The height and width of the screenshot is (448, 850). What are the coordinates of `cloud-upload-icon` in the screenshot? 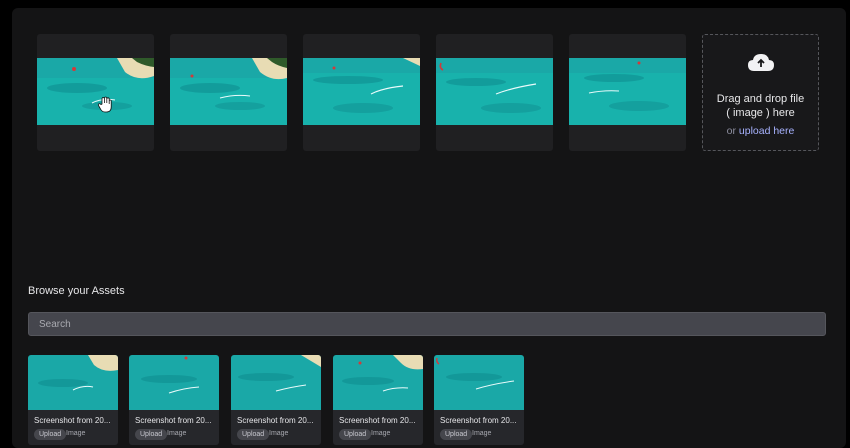 It's located at (761, 62).